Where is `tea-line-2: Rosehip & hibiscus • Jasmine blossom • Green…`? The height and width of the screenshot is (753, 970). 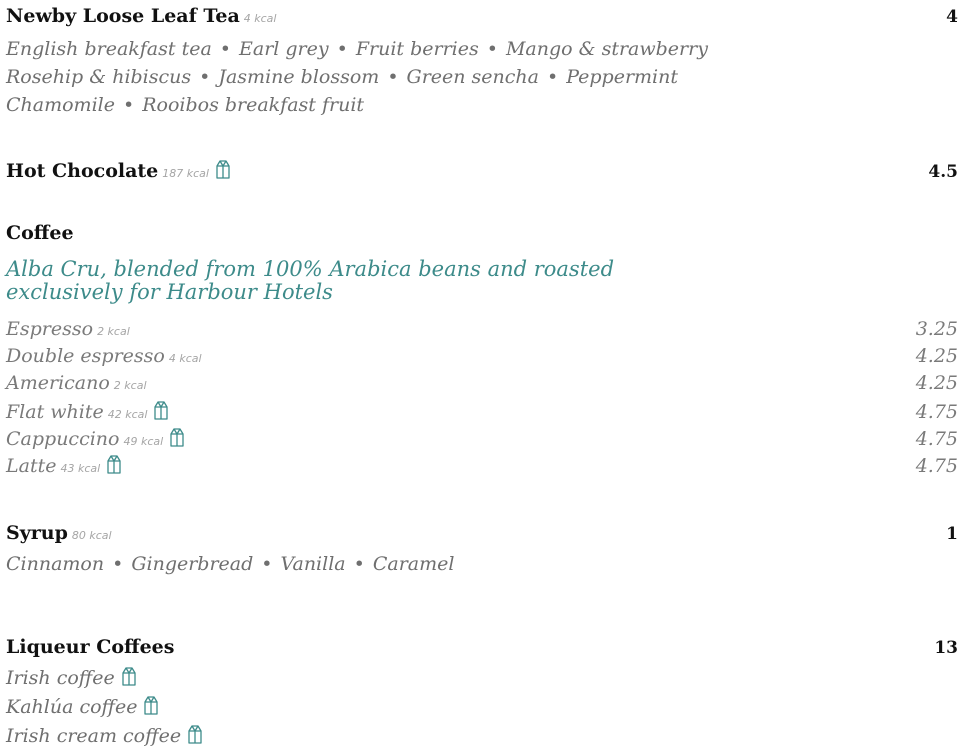 tea-line-2: Rosehip & hibiscus • Jasmine blossom • Green… is located at coordinates (342, 77).